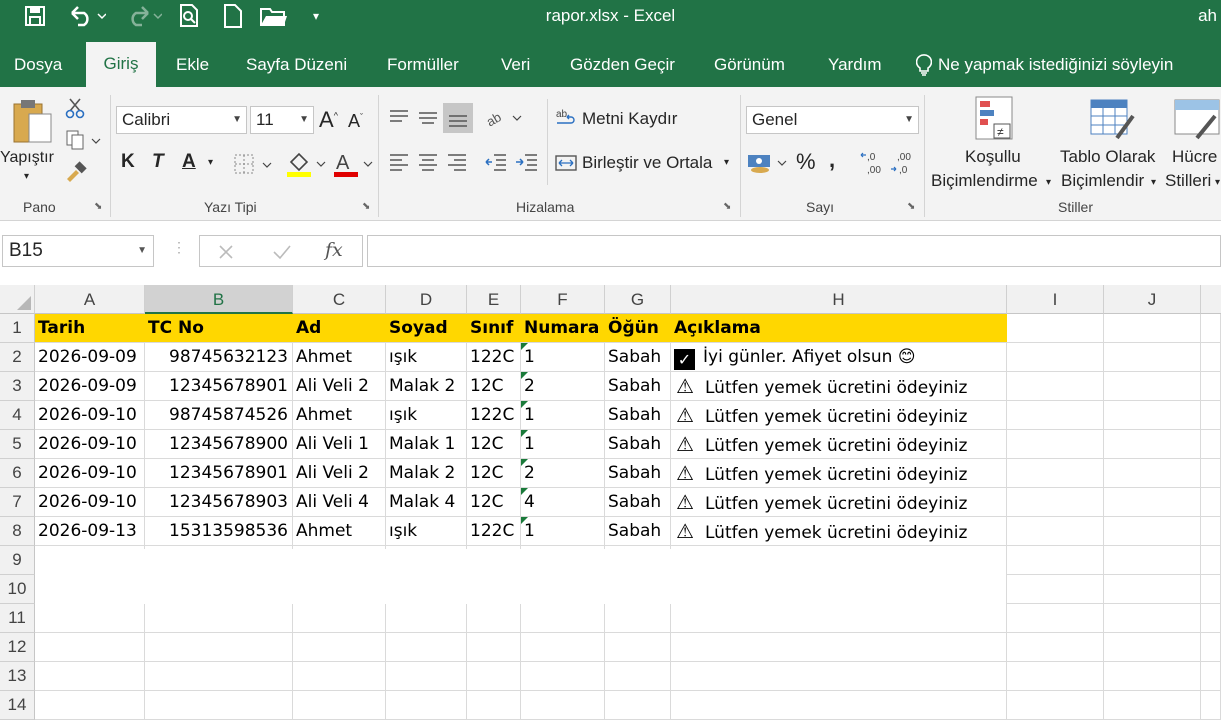 This screenshot has height=720, width=1221. What do you see at coordinates (638, 299) in the screenshot?
I see `column-header-g: G` at bounding box center [638, 299].